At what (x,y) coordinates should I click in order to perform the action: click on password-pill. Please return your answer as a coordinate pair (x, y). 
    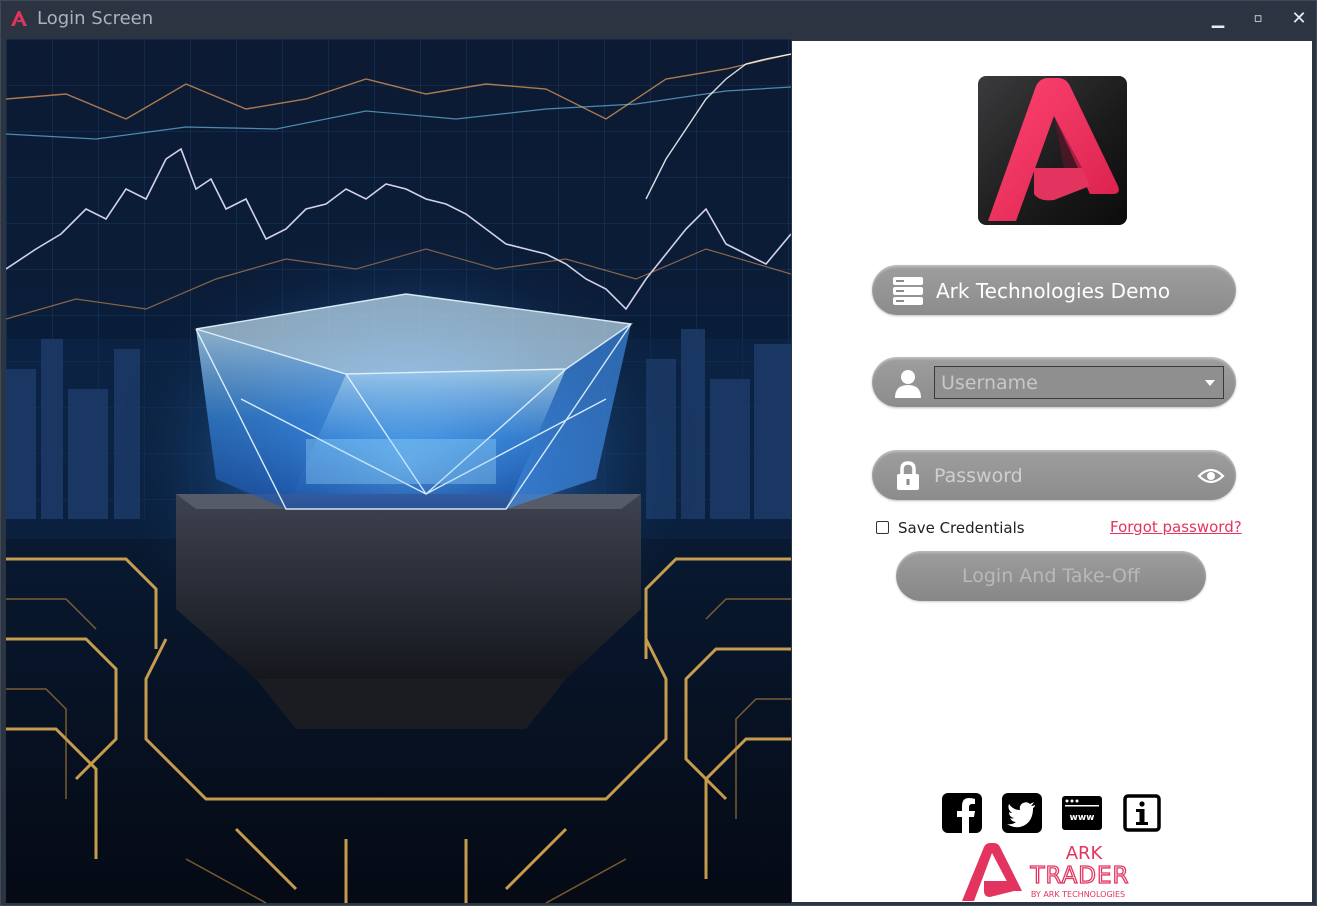
    Looking at the image, I should click on (1054, 475).